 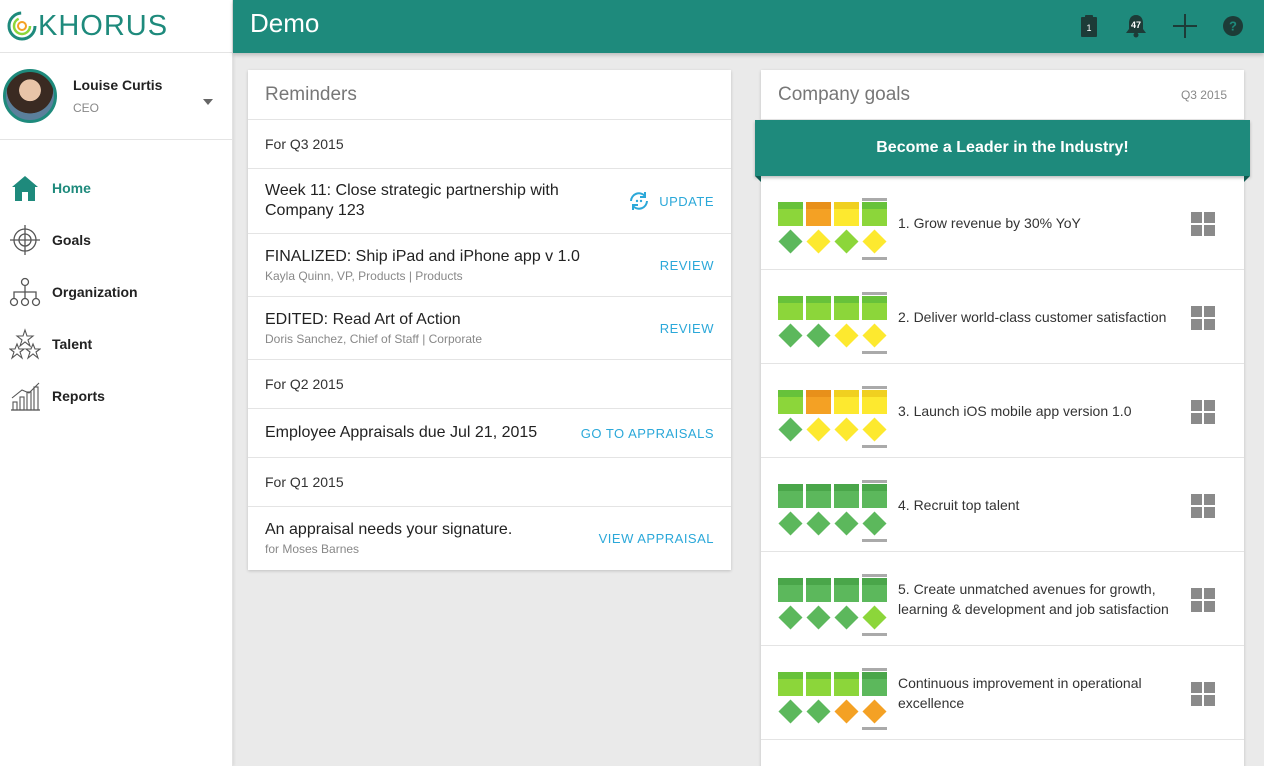 What do you see at coordinates (25, 188) in the screenshot?
I see `home-icon` at bounding box center [25, 188].